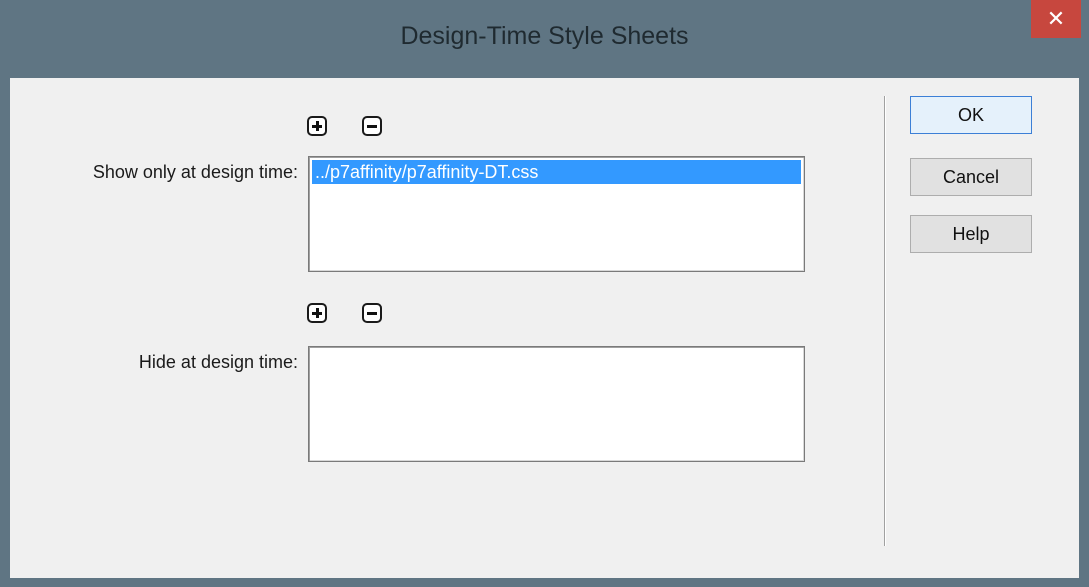 The width and height of the screenshot is (1089, 587). I want to click on hide-add-button, so click(317, 313).